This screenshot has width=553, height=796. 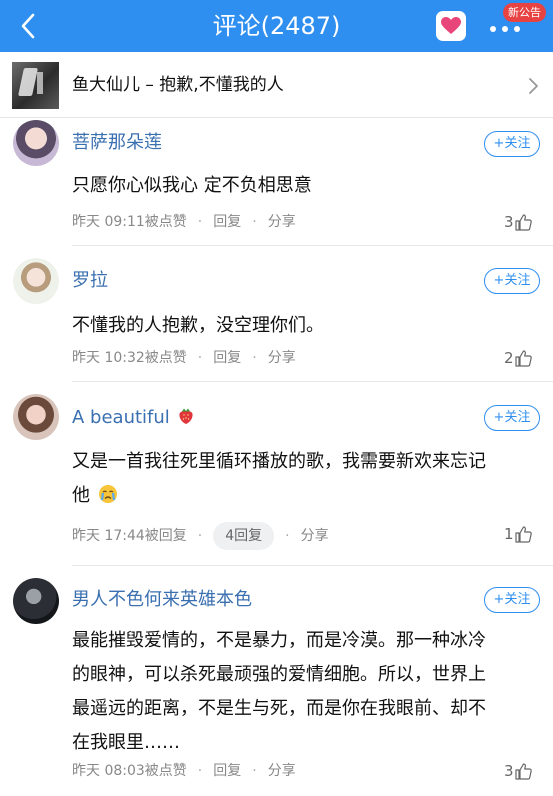 I want to click on comment-meta: 昨天 08:03 被点赞 · 回复 · 分享, so click(x=184, y=771).